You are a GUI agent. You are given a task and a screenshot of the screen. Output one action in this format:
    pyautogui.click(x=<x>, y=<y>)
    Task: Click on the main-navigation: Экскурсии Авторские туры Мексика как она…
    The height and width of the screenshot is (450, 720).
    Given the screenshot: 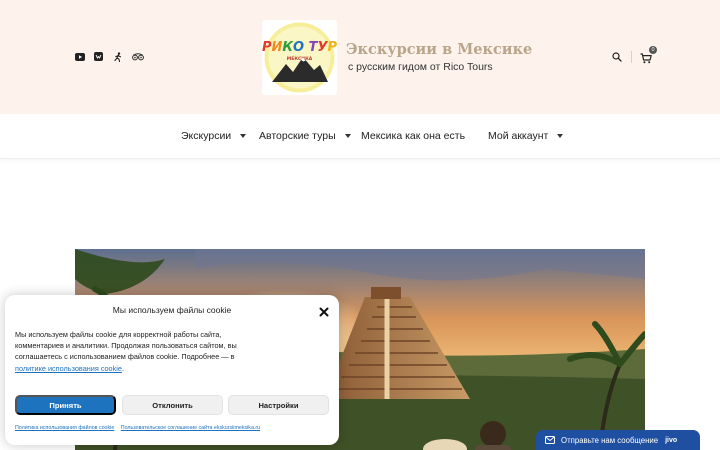 What is the action you would take?
    pyautogui.click(x=360, y=136)
    